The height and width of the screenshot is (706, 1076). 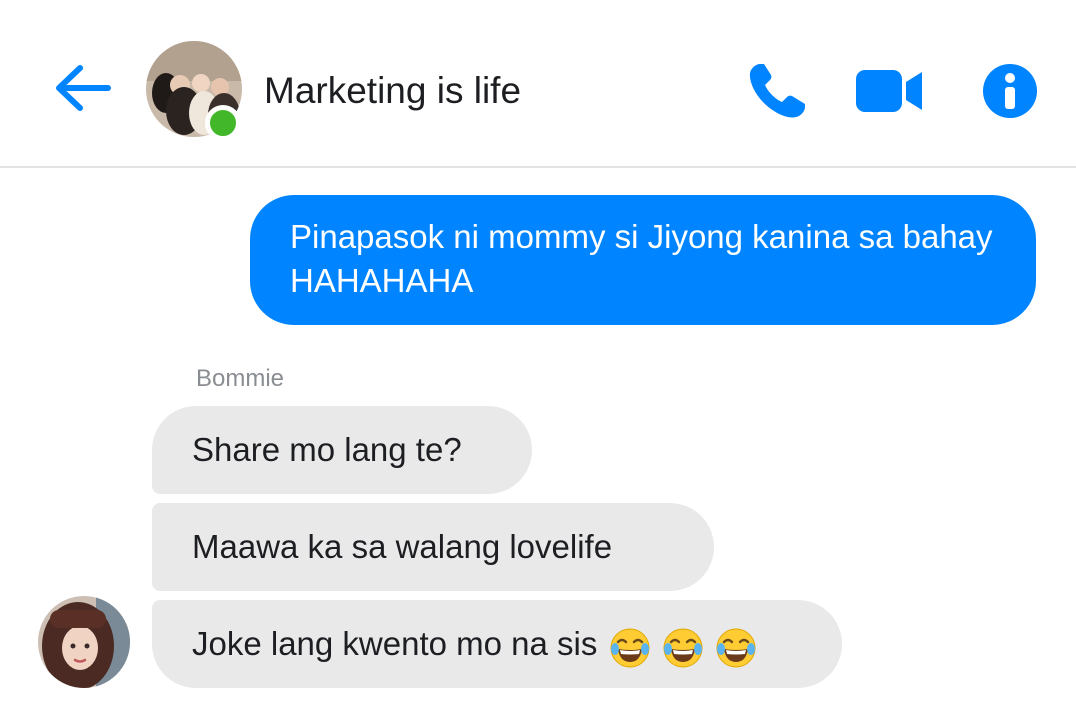 I want to click on header-divider, so click(x=538, y=167).